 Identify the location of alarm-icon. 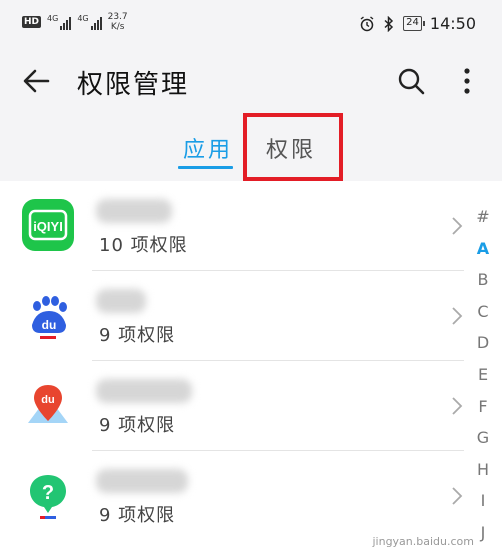
(367, 23).